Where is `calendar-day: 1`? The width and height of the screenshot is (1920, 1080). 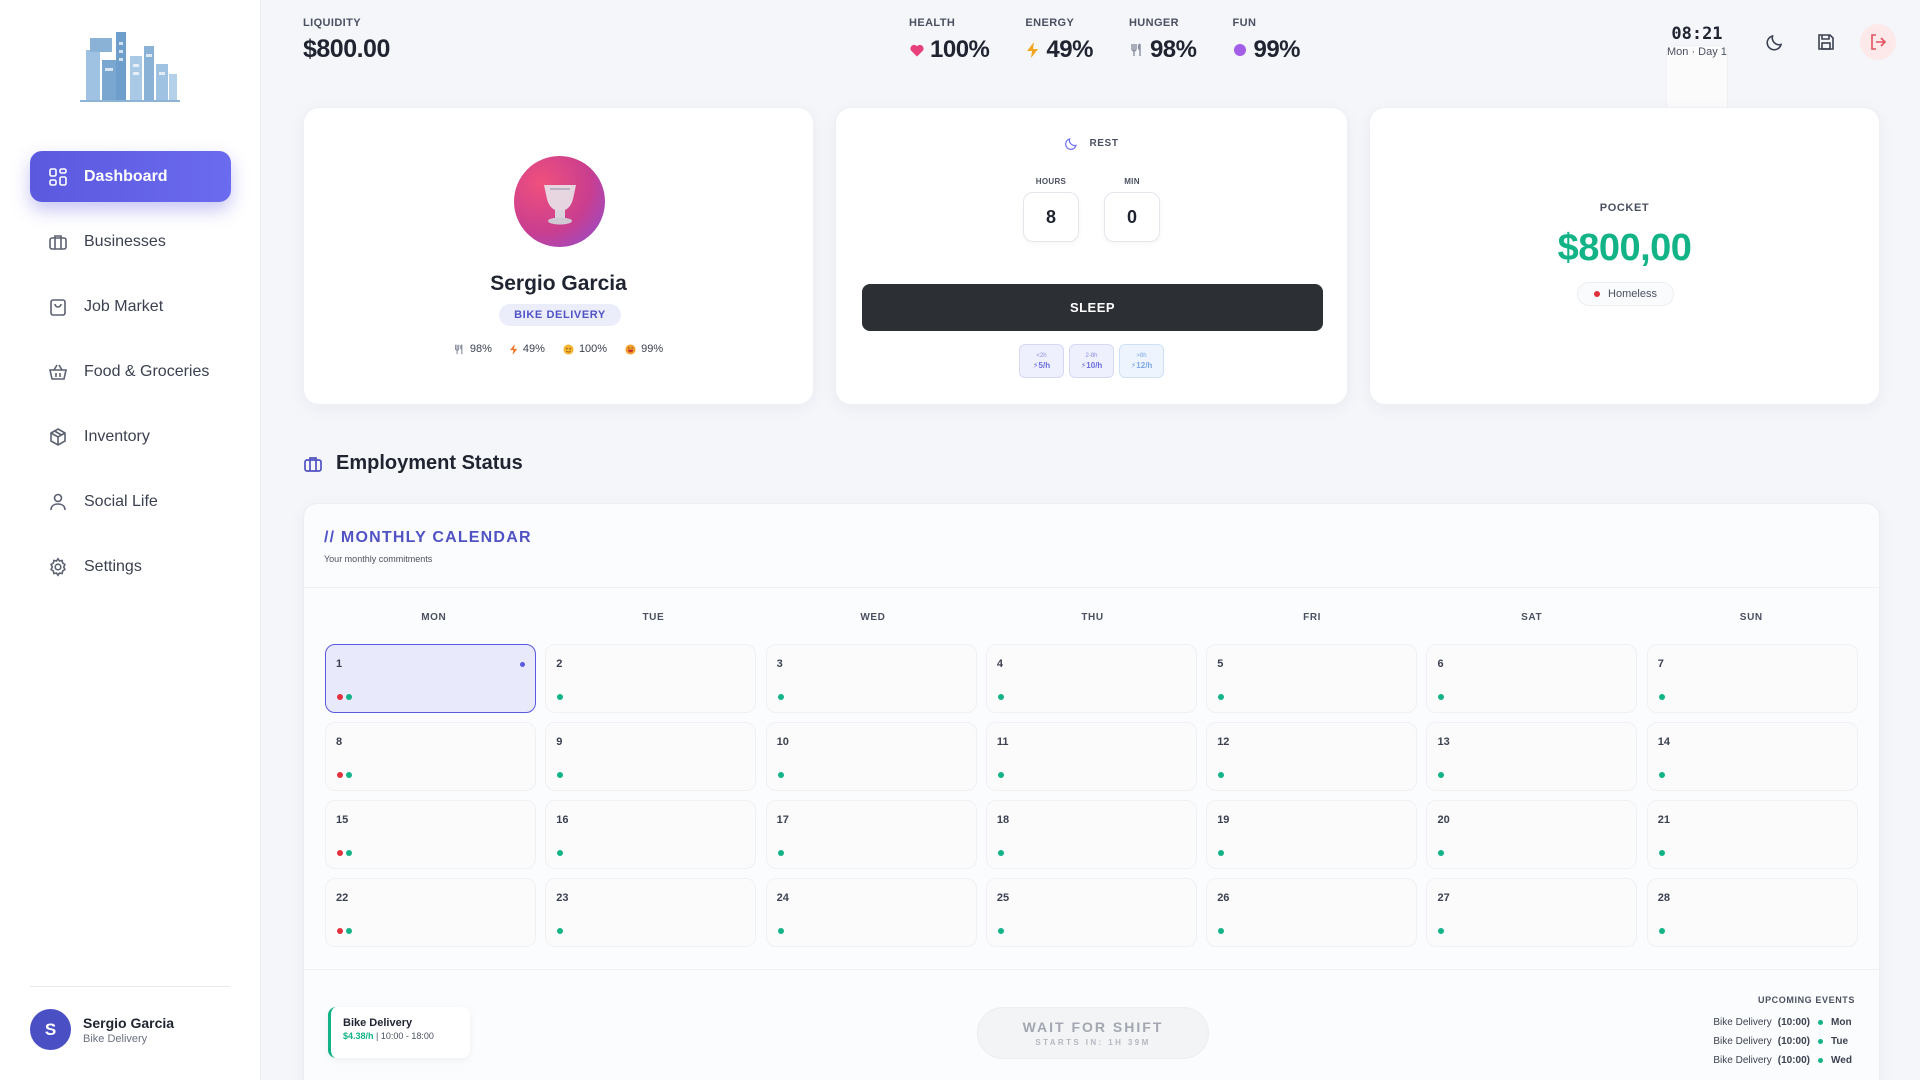 calendar-day: 1 is located at coordinates (430, 678).